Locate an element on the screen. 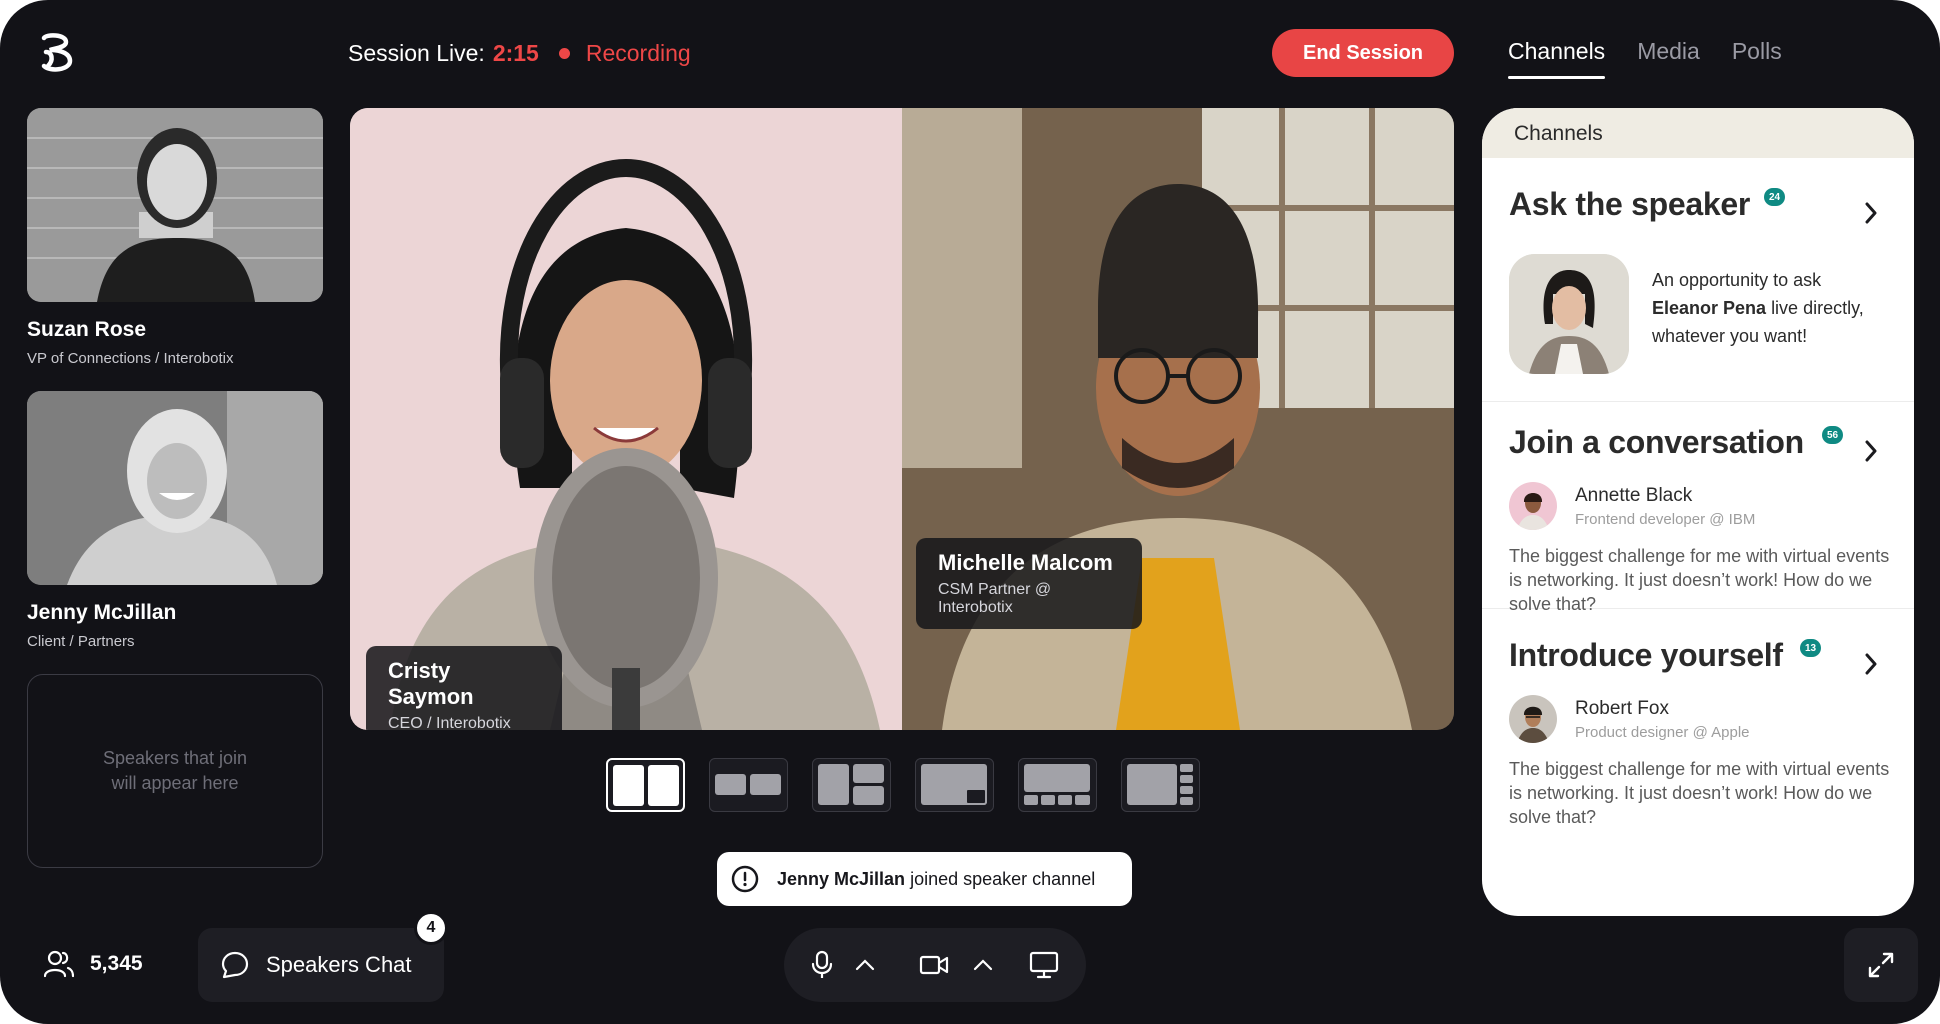 The image size is (1940, 1024). layout-top-strip-button is located at coordinates (1057, 785).